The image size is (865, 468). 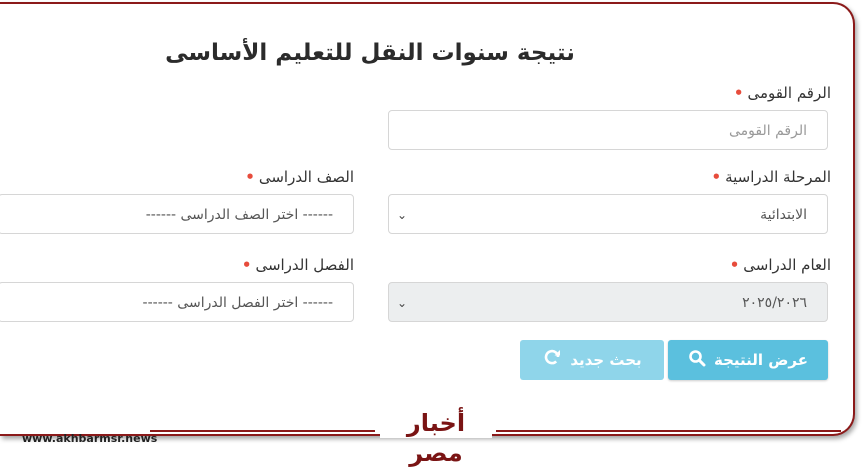 I want to click on semester-select: ------ اختر الفصل الدراسى ------, so click(x=177, y=302).